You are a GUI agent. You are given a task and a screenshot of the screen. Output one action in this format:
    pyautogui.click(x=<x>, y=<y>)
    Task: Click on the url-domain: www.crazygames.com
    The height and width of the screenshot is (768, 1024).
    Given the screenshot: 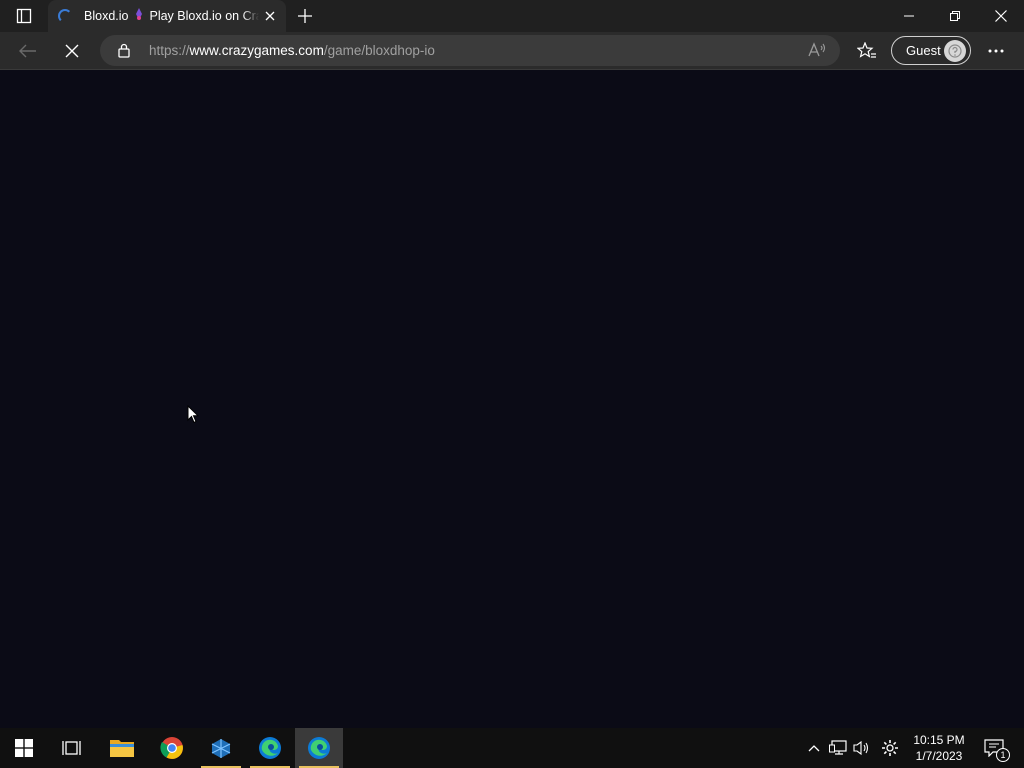 What is the action you would take?
    pyautogui.click(x=256, y=50)
    